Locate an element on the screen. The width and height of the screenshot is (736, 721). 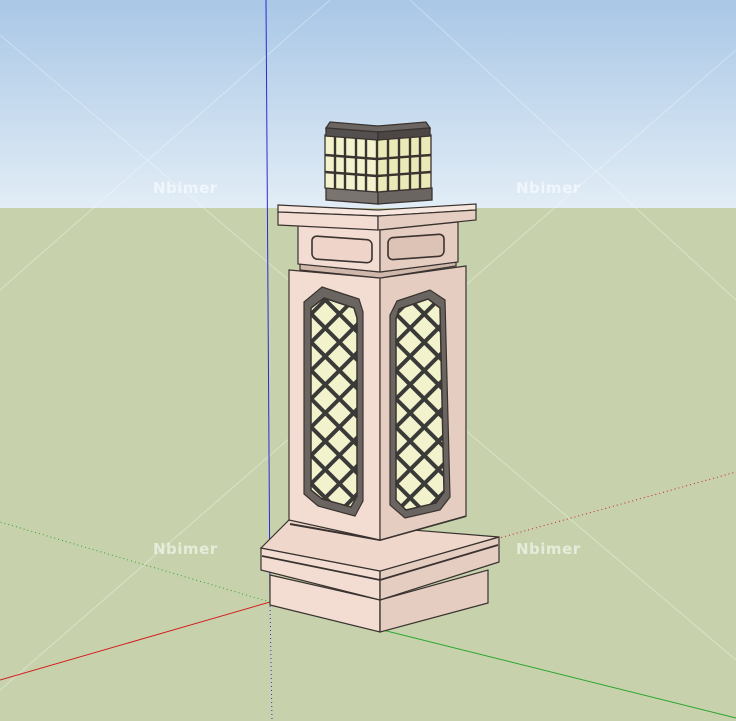
panel-right is located at coordinates (416, 247).